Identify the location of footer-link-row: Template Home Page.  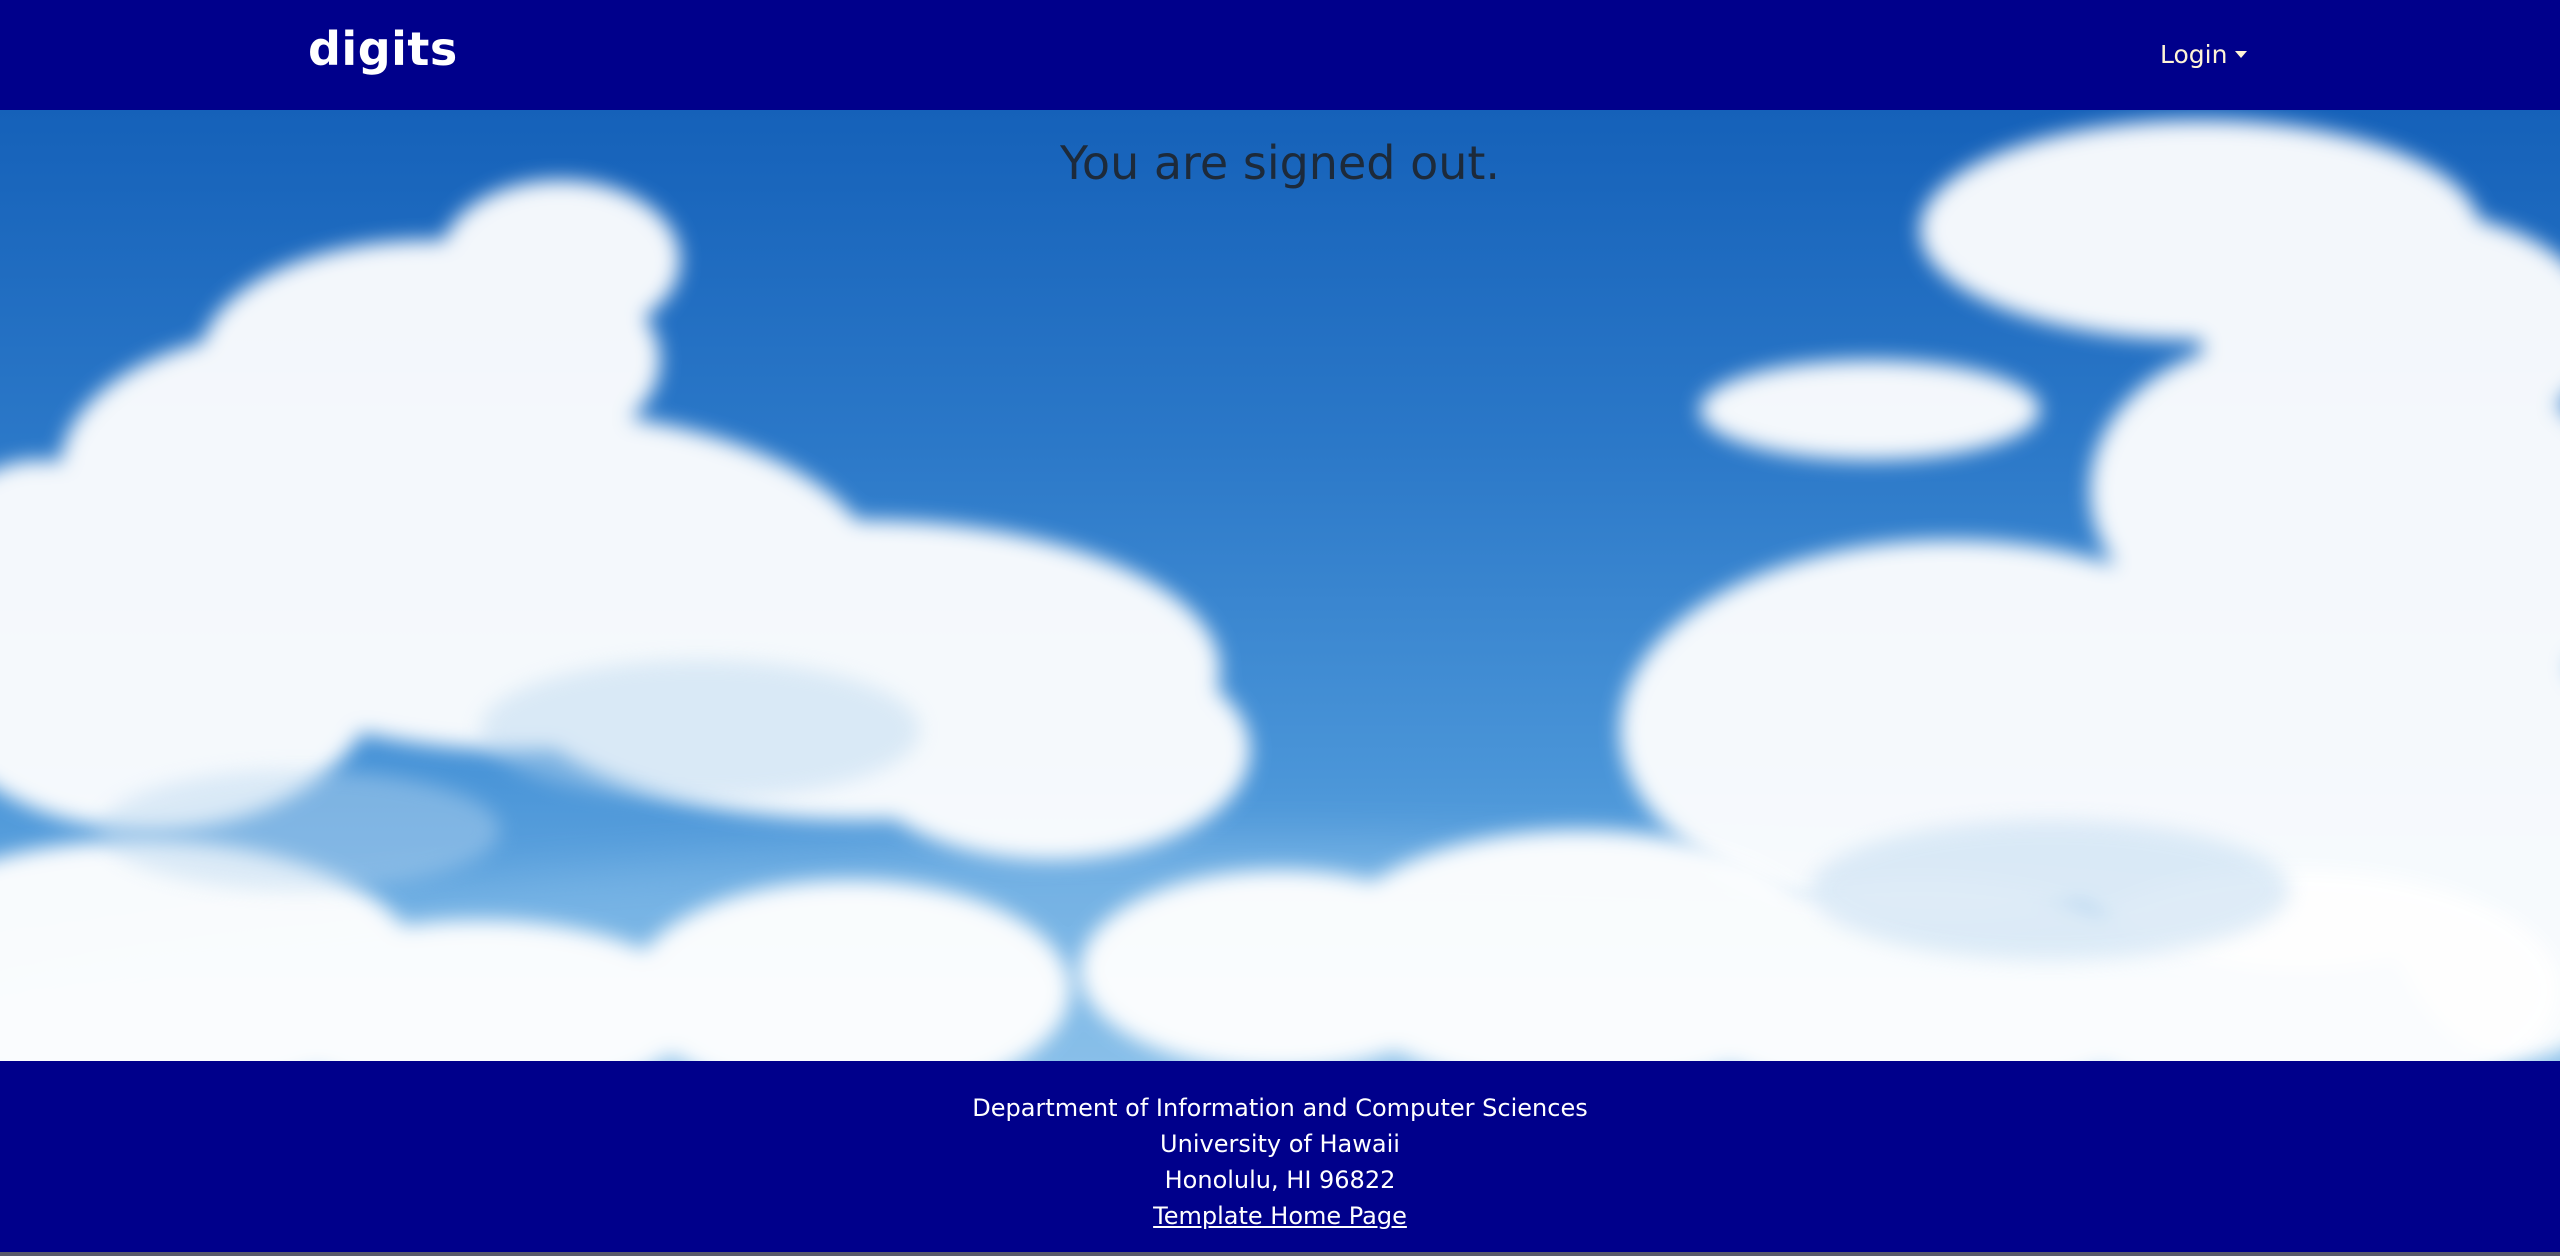
(1280, 1216).